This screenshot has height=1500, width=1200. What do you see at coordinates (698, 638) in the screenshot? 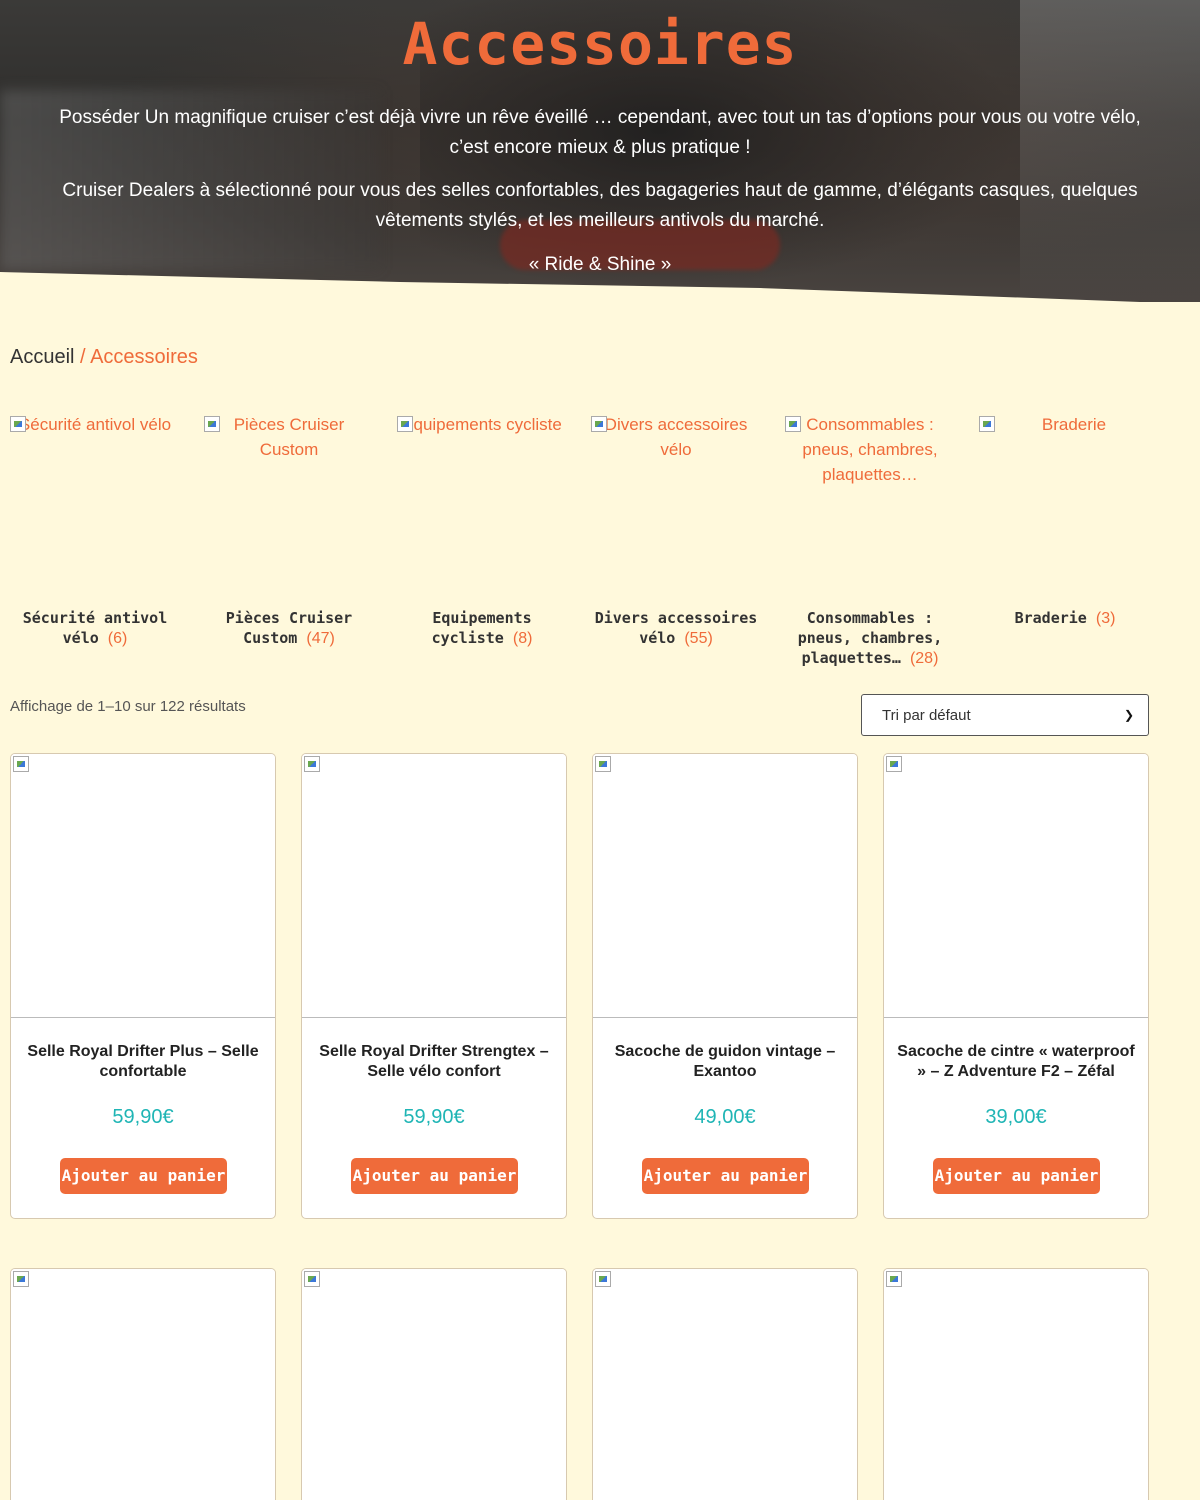
I see `category-count: (55)` at bounding box center [698, 638].